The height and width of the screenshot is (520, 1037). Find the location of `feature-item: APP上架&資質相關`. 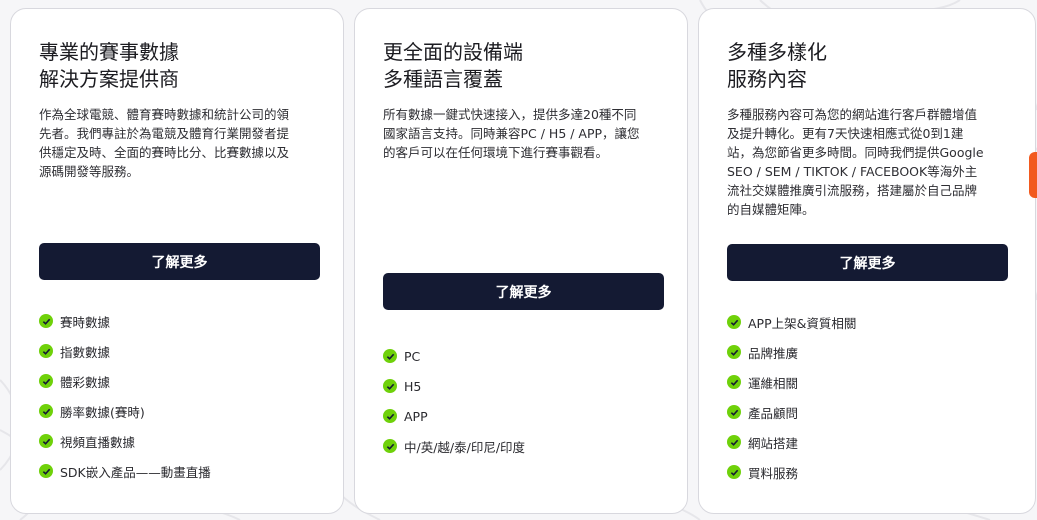

feature-item: APP上架&資質相關 is located at coordinates (791, 322).